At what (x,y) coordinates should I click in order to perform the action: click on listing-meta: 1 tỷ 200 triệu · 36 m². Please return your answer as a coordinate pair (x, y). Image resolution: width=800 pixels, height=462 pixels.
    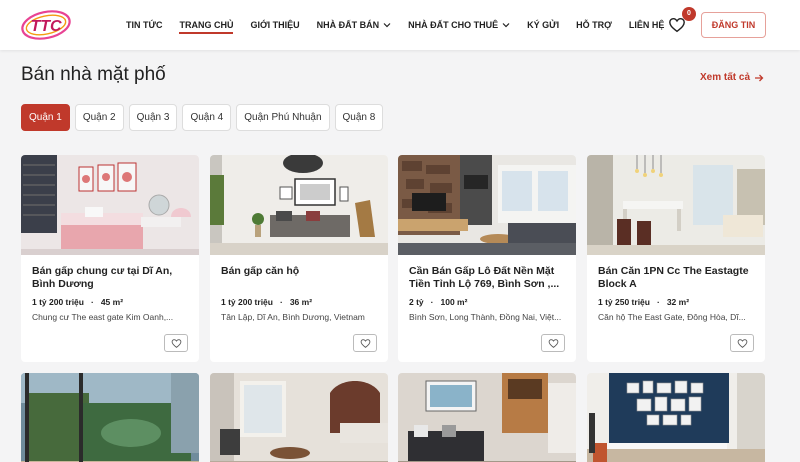
    Looking at the image, I should click on (266, 302).